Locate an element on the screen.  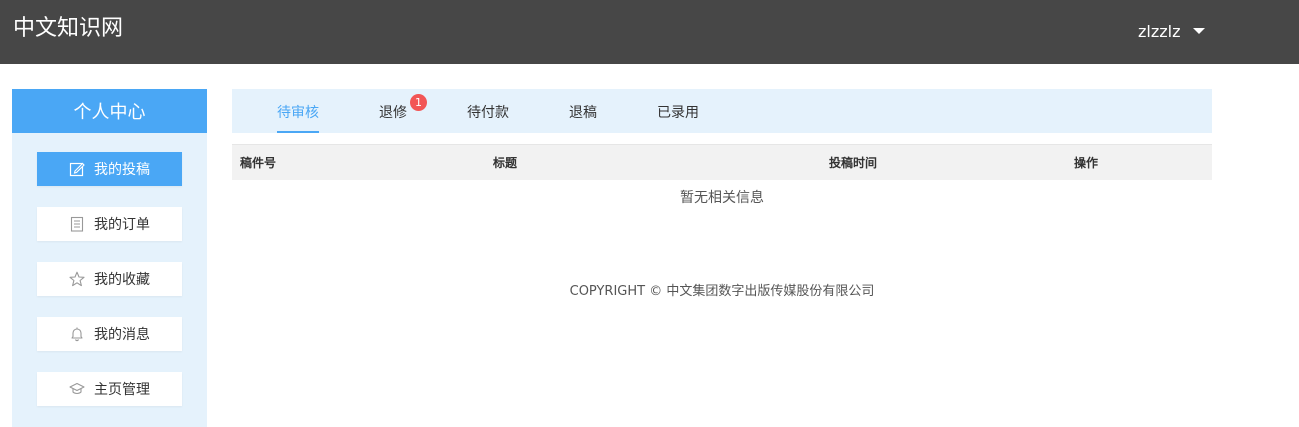
sidebar-item-label: 我的订单 is located at coordinates (122, 225).